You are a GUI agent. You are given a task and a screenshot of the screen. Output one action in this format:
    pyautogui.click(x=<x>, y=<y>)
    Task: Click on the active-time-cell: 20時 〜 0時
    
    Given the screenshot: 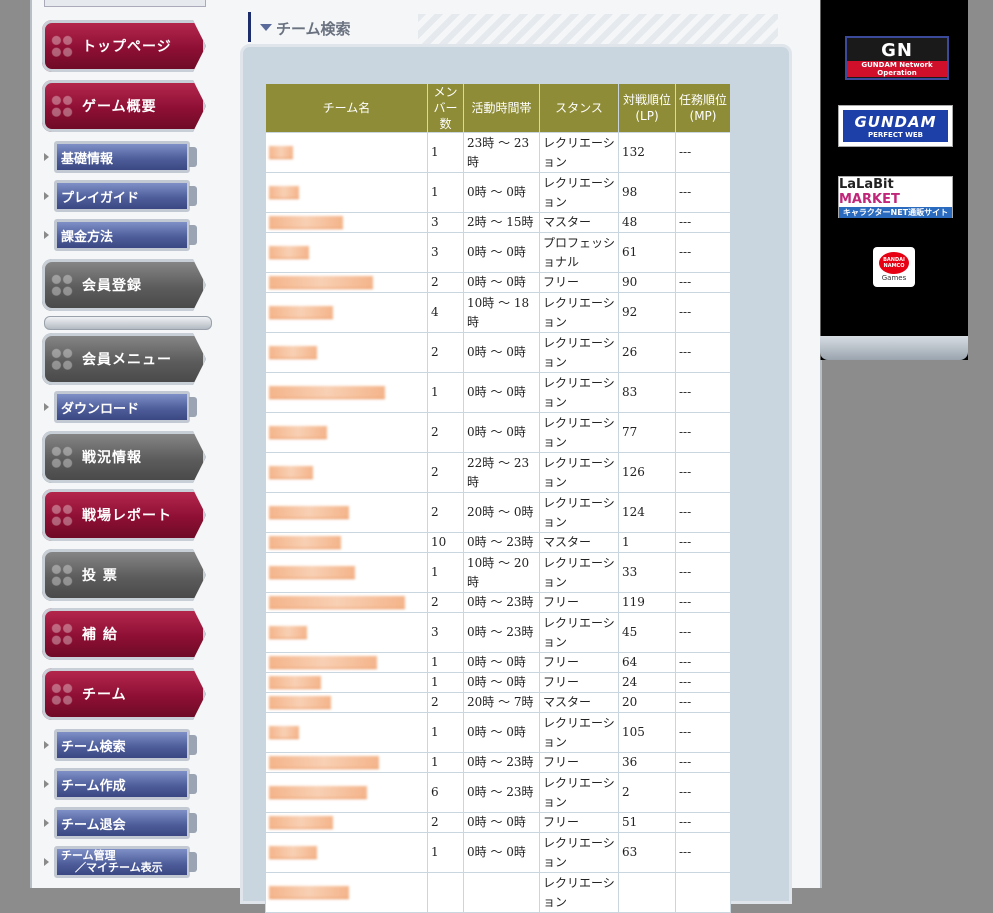 What is the action you would take?
    pyautogui.click(x=501, y=512)
    